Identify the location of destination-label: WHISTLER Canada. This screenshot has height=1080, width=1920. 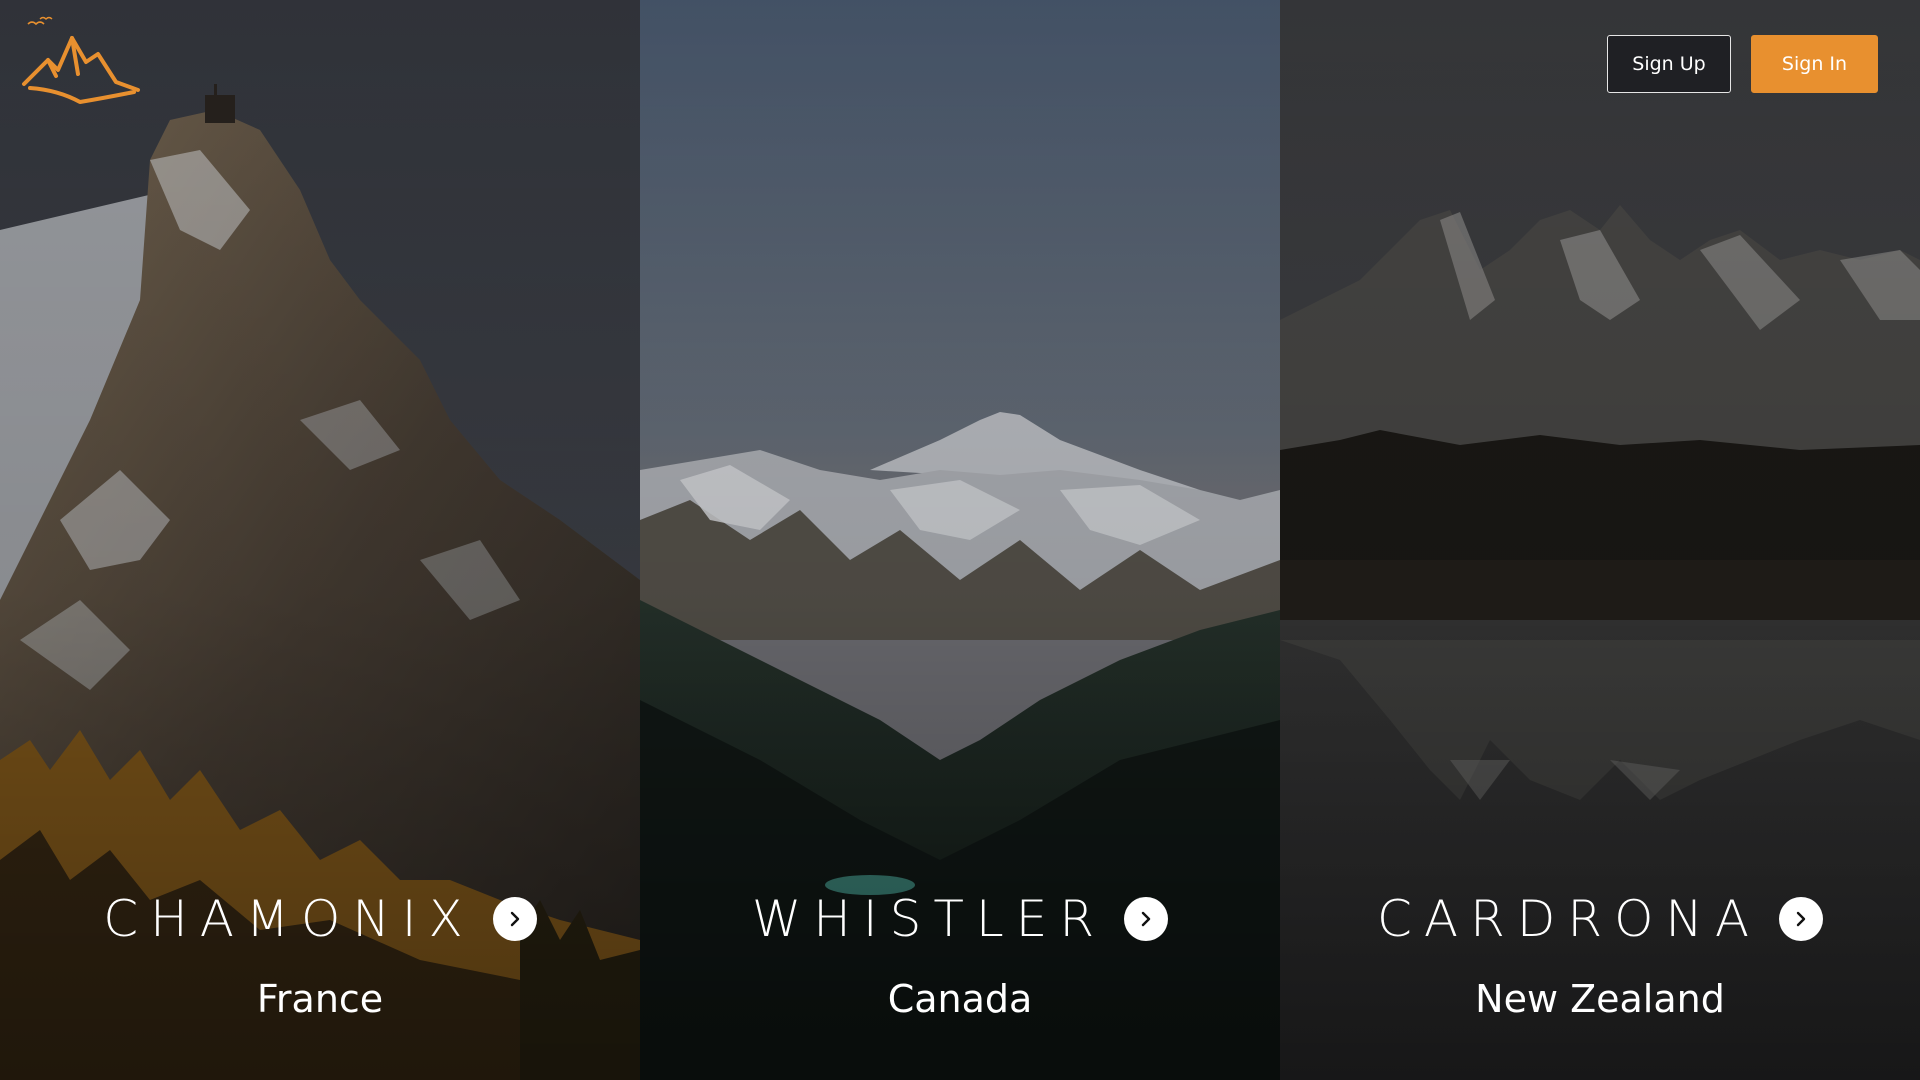
(960, 953).